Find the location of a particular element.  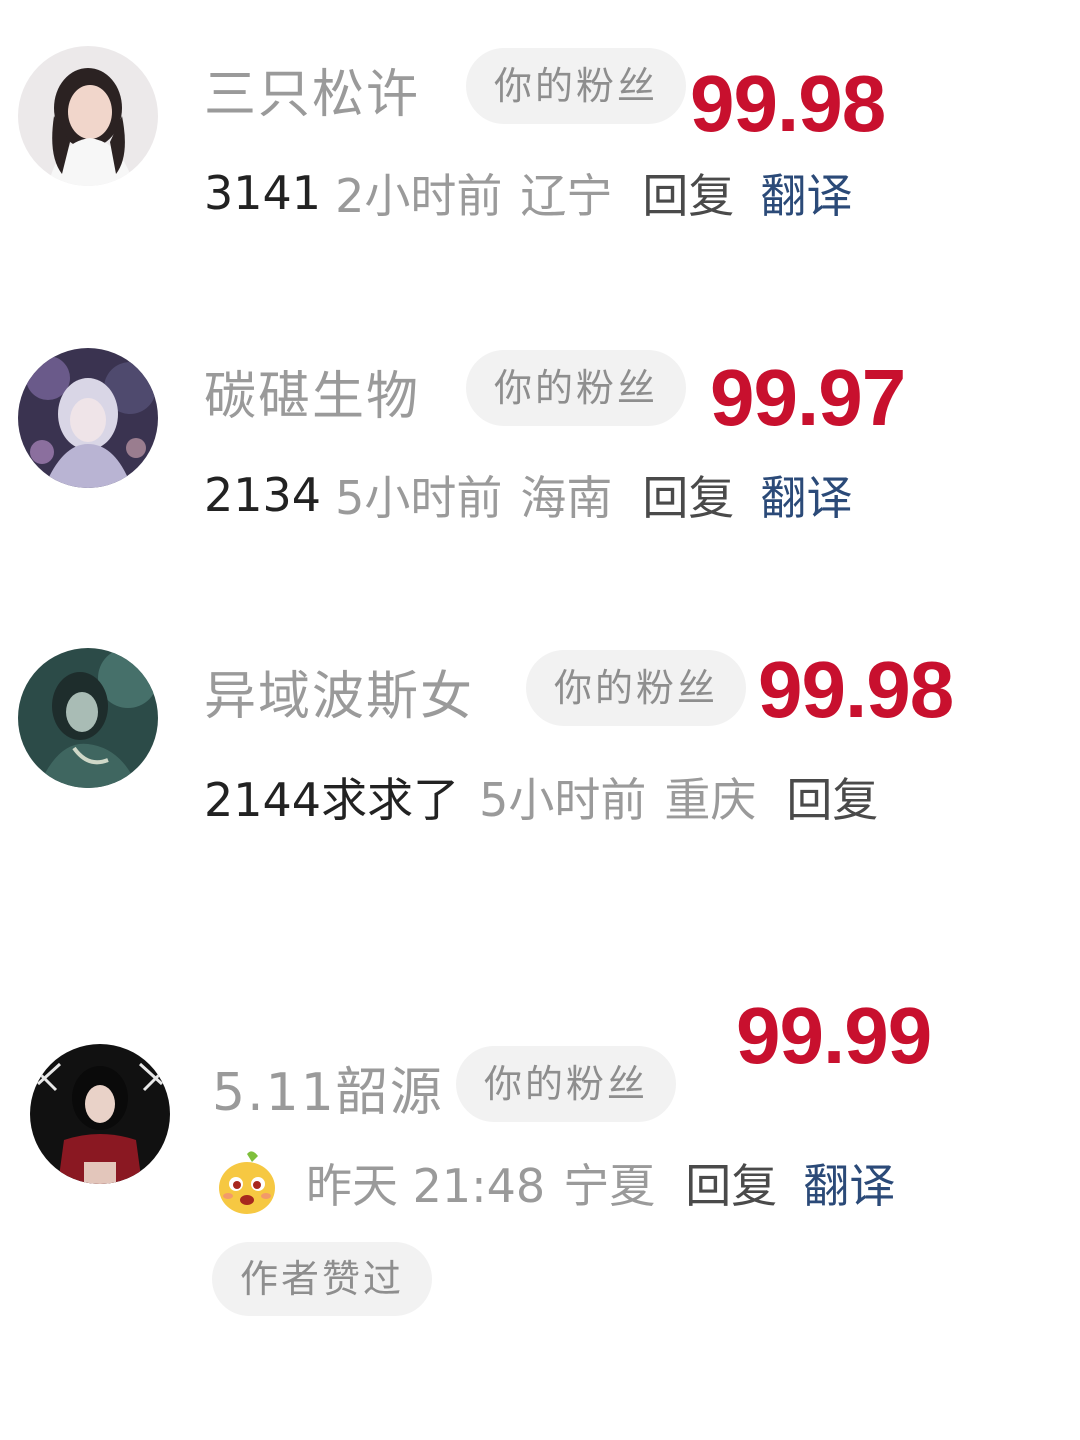

score-label: 99.97 is located at coordinates (808, 397).